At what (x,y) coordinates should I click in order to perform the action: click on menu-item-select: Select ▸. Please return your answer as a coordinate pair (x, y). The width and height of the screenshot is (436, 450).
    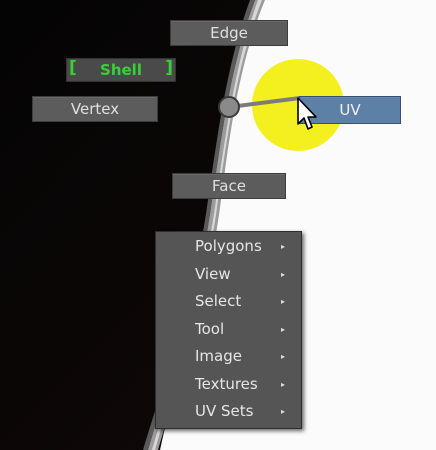
    Looking at the image, I should click on (228, 302).